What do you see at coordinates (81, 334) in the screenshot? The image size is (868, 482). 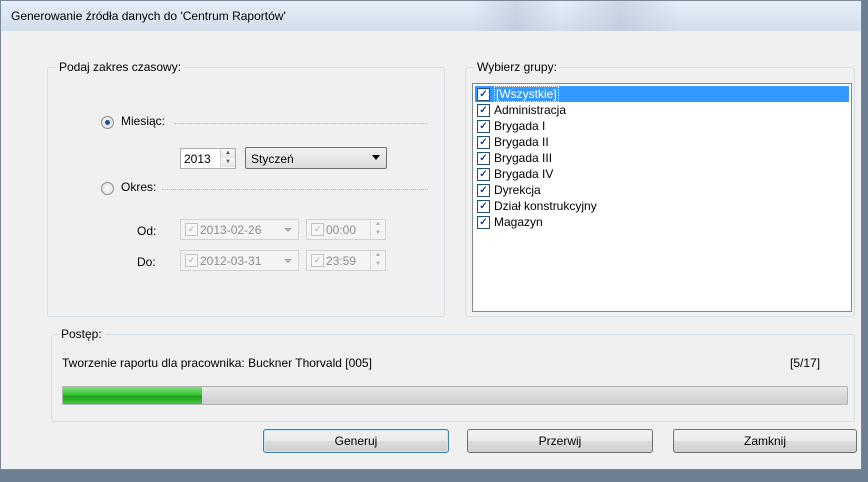 I see `progress-caption: Postęp:` at bounding box center [81, 334].